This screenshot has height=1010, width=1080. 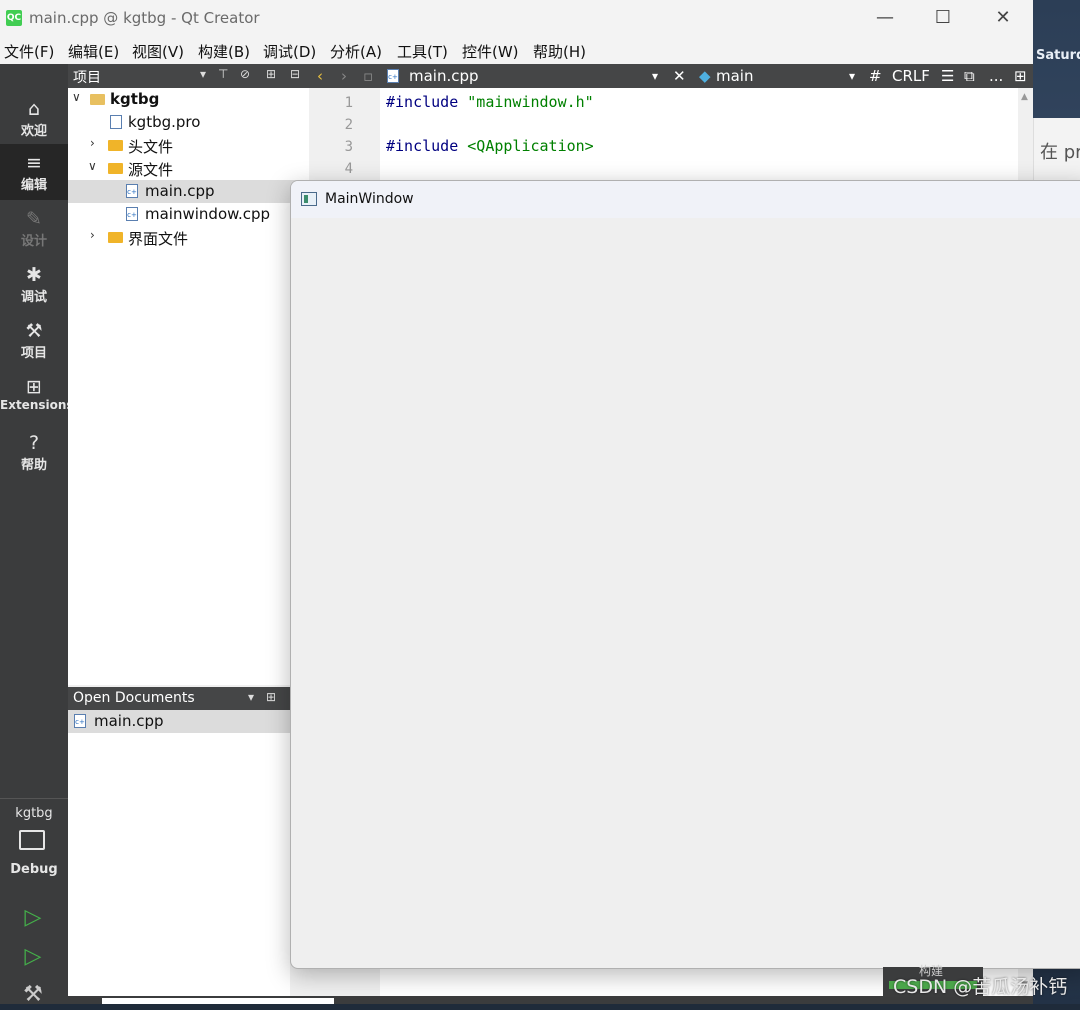 I want to click on build-hammer-icon: ⚒, so click(x=33, y=996).